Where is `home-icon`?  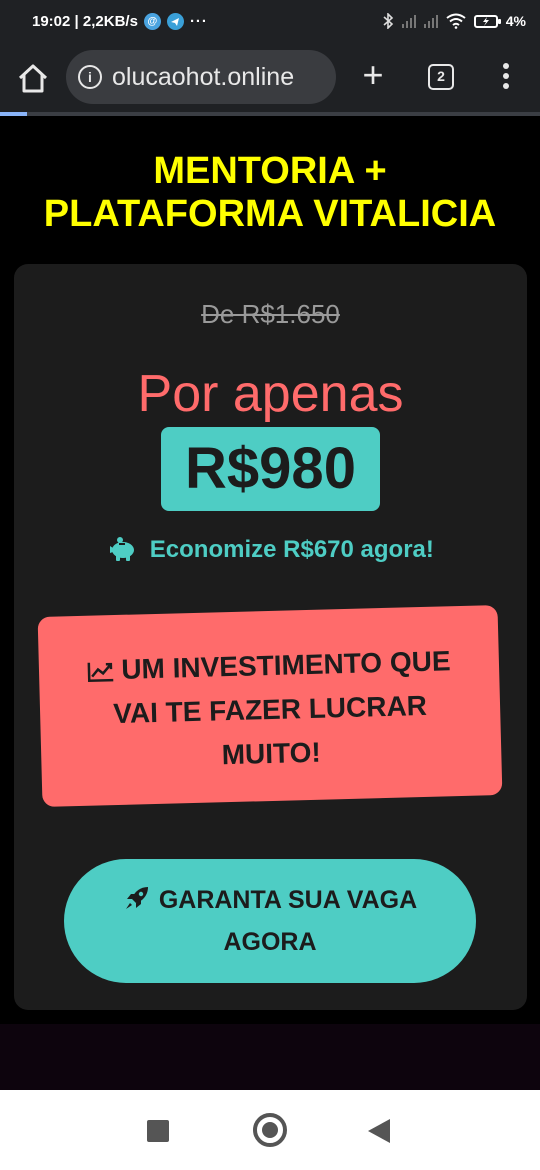
home-icon is located at coordinates (33, 78).